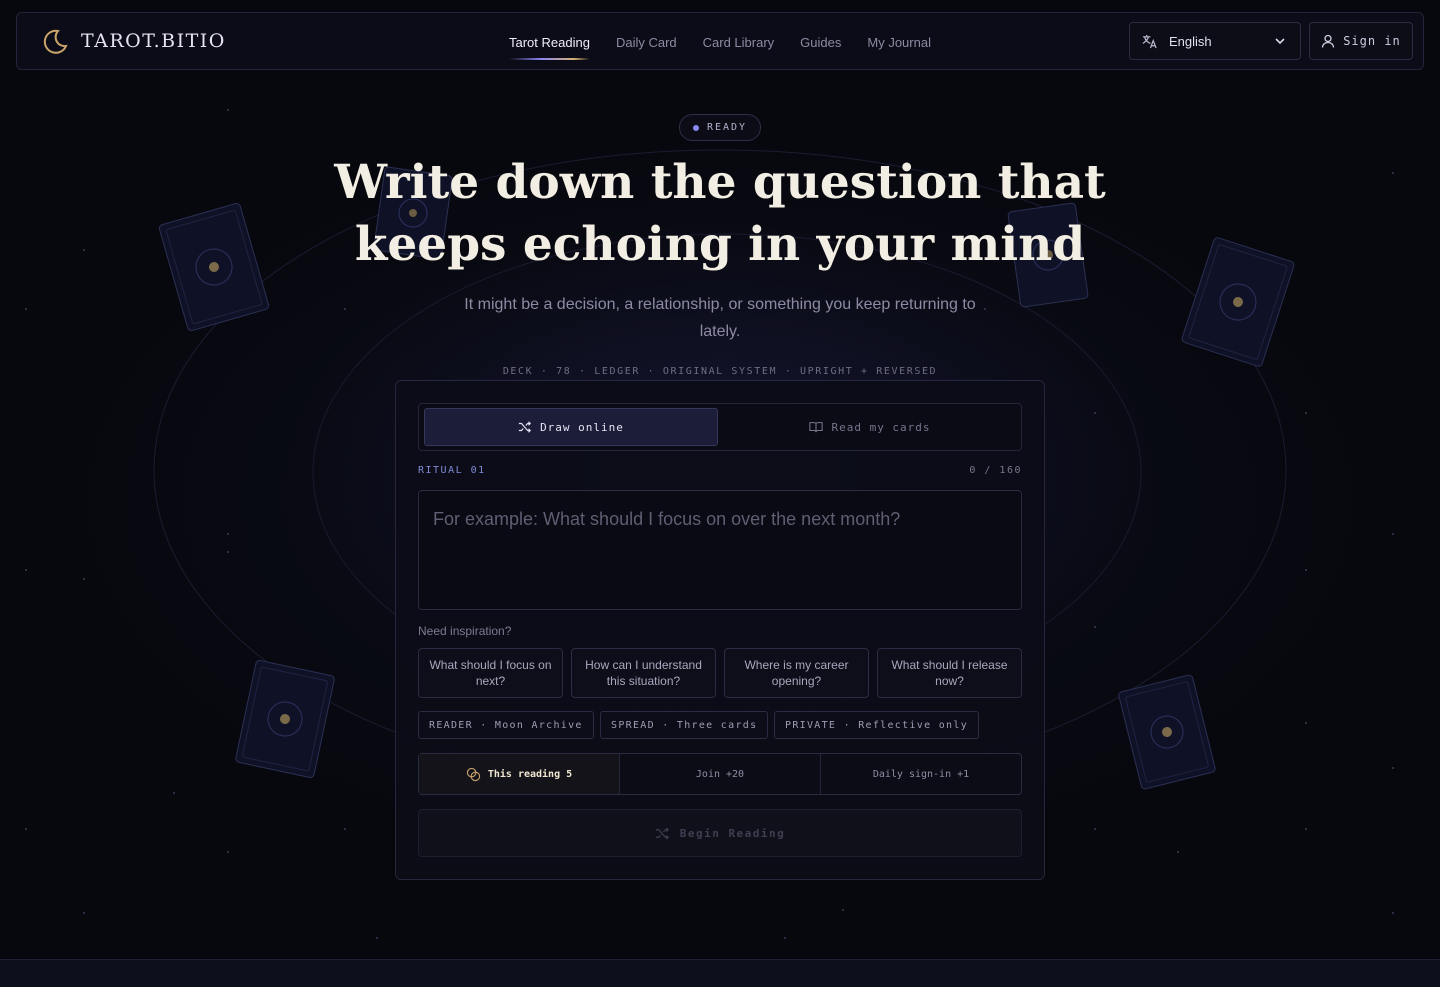 The width and height of the screenshot is (1440, 987). What do you see at coordinates (452, 470) in the screenshot?
I see `ritual-label: RITUAL 01` at bounding box center [452, 470].